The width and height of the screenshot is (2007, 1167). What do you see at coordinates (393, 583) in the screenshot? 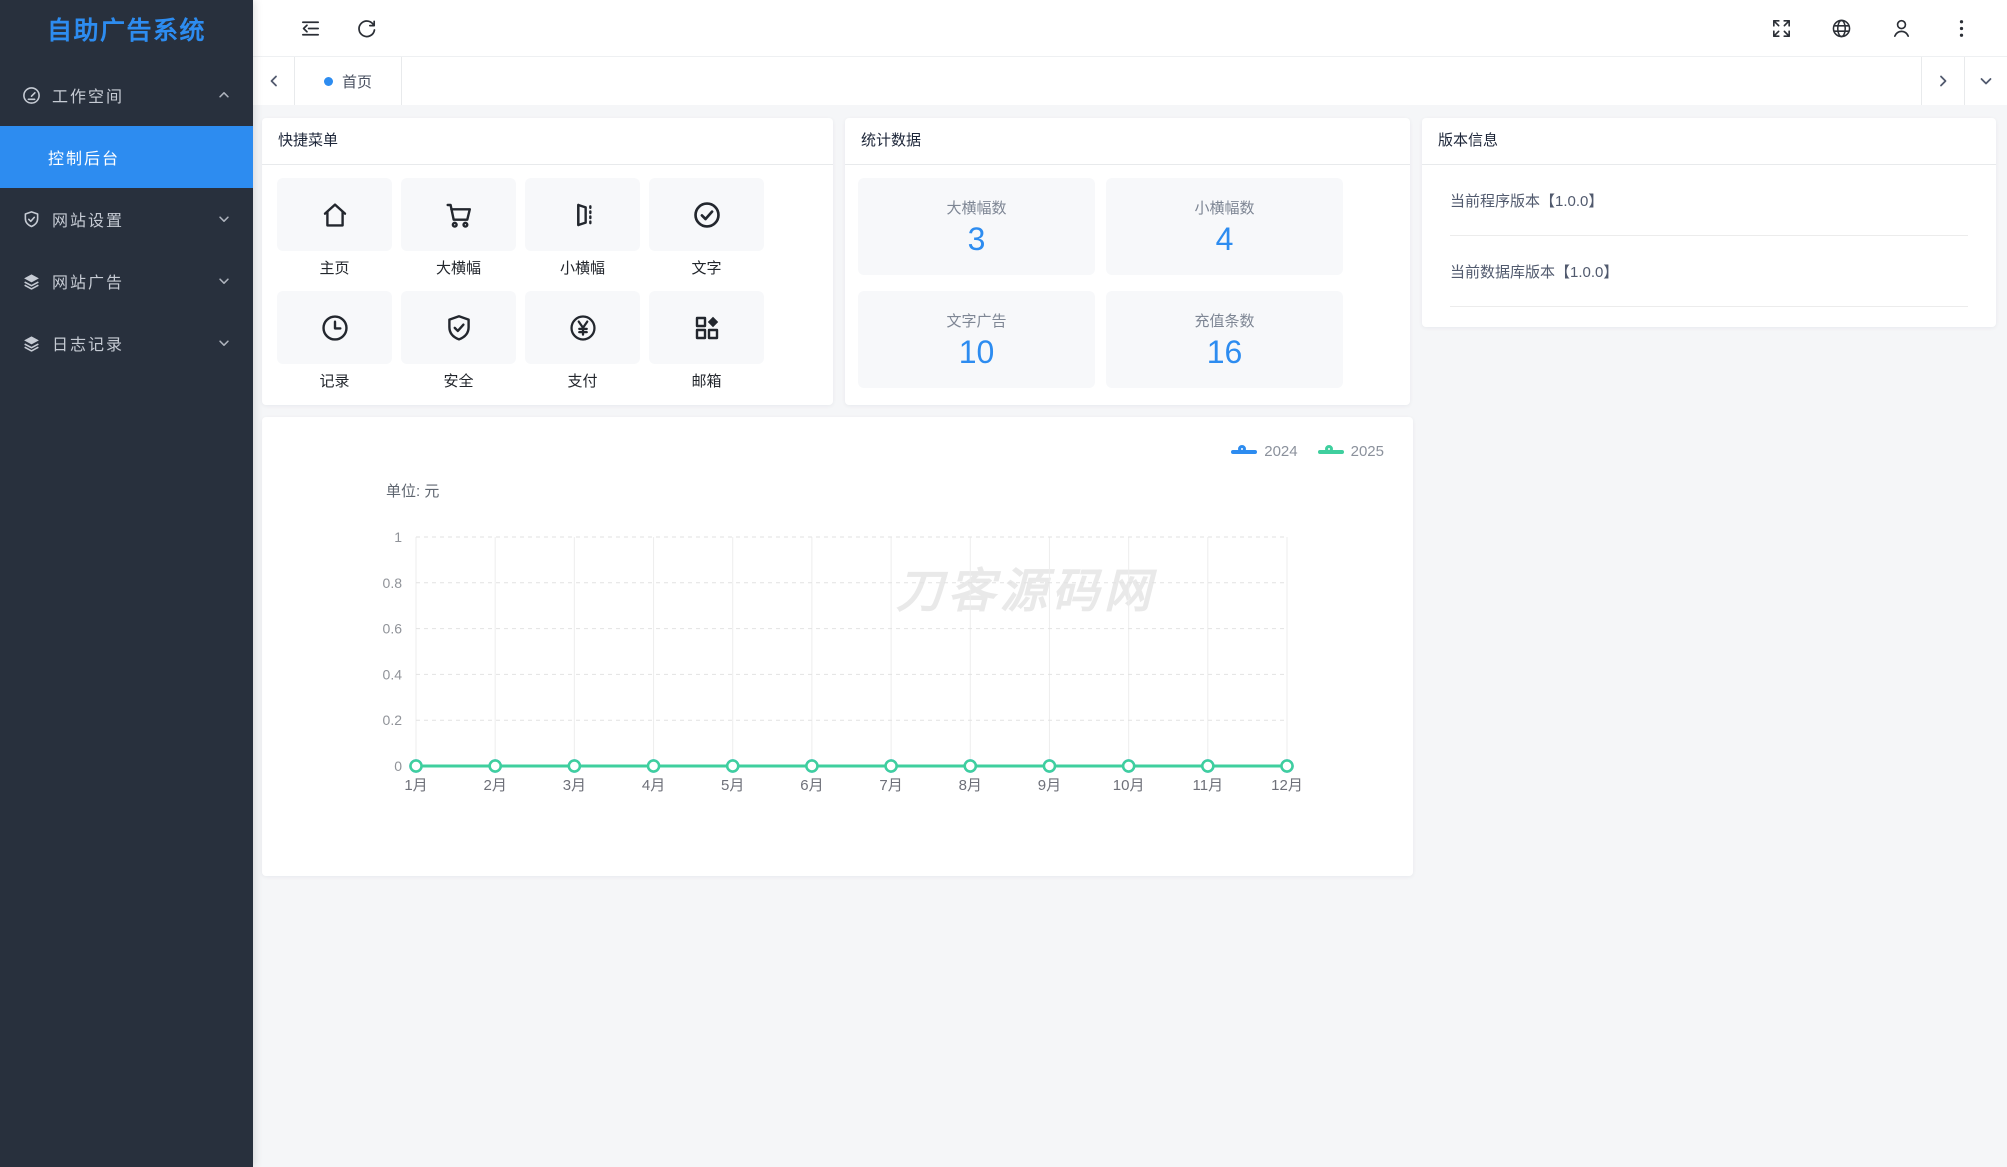
I see `svg-text: 0.8` at bounding box center [393, 583].